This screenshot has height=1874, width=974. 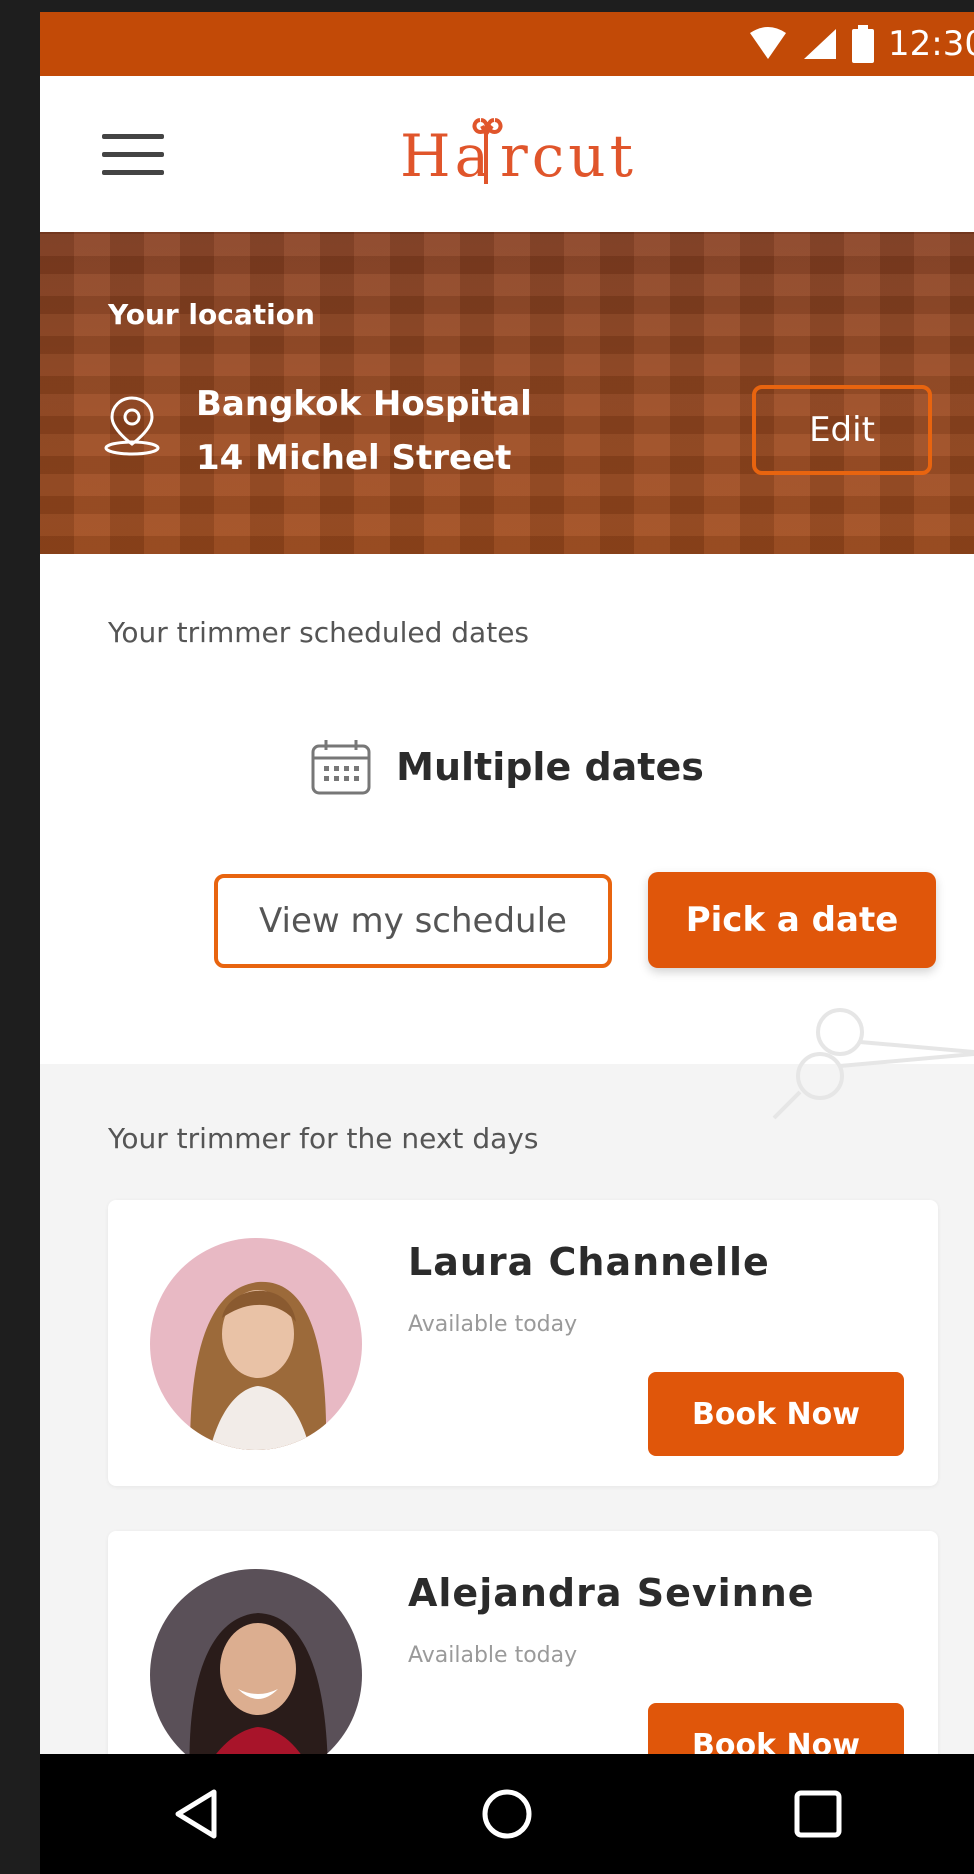 I want to click on location-label: Your location, so click(x=211, y=314).